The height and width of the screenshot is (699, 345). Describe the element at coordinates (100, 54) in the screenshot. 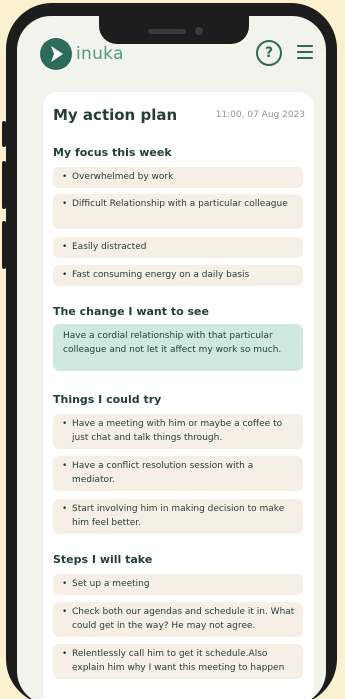

I see `brand-name: inuka` at that location.